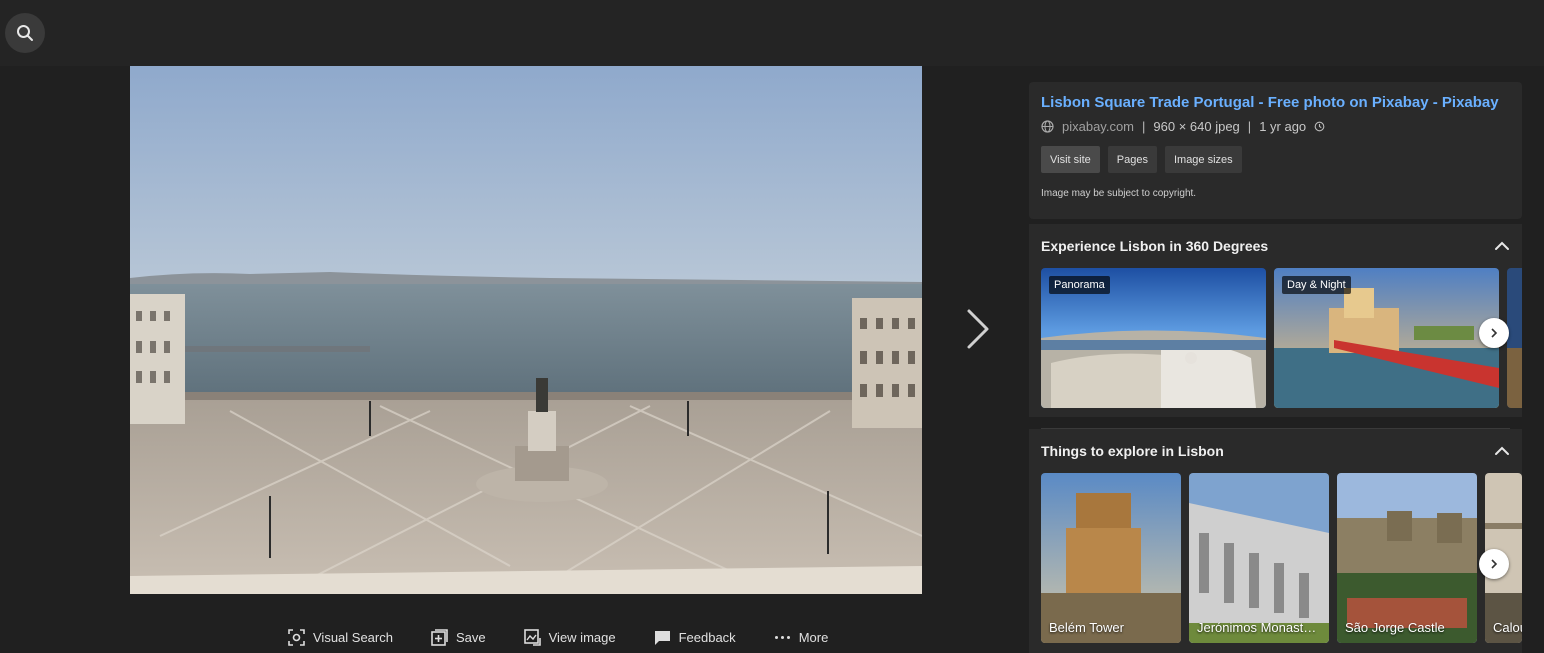 The width and height of the screenshot is (1544, 653). What do you see at coordinates (1111, 558) in the screenshot?
I see `thumbnail-belem-tower: Belém Tower` at bounding box center [1111, 558].